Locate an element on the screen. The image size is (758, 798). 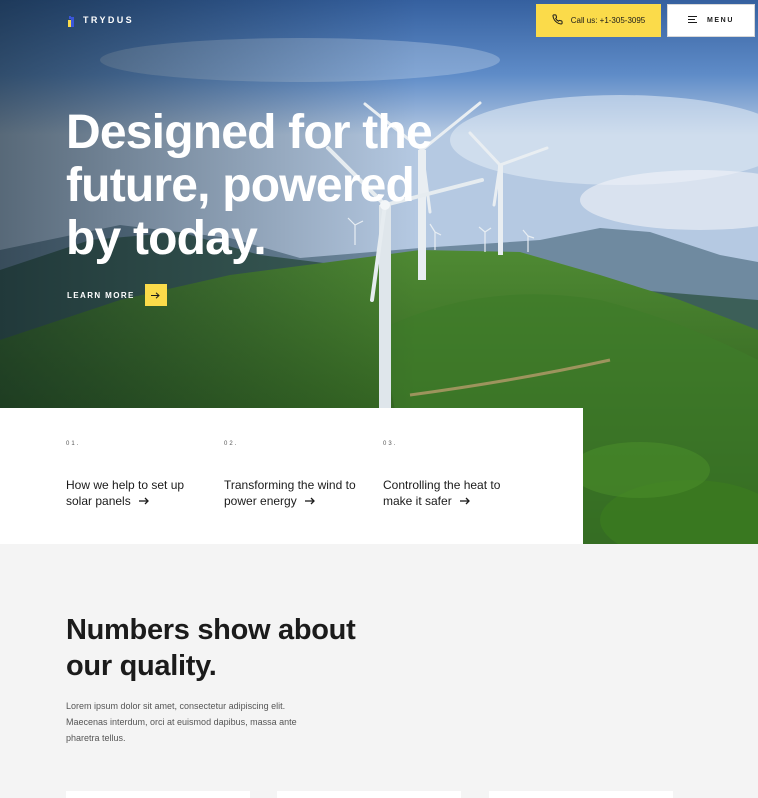
brand-logo: TRYDUS is located at coordinates (100, 20).